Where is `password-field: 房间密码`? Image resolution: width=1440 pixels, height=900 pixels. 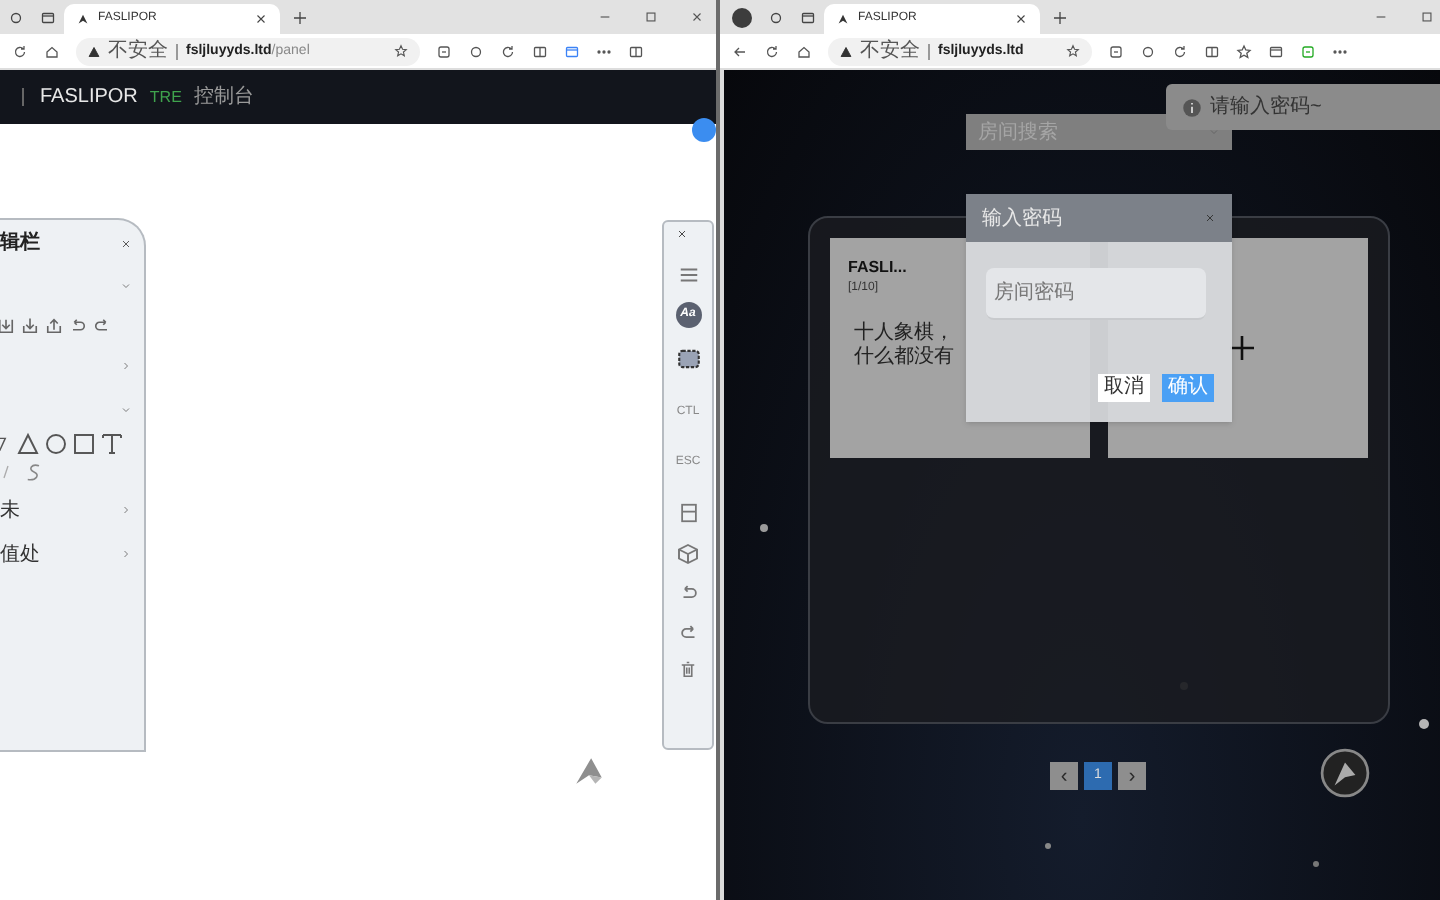
password-field: 房间密码 is located at coordinates (1096, 294).